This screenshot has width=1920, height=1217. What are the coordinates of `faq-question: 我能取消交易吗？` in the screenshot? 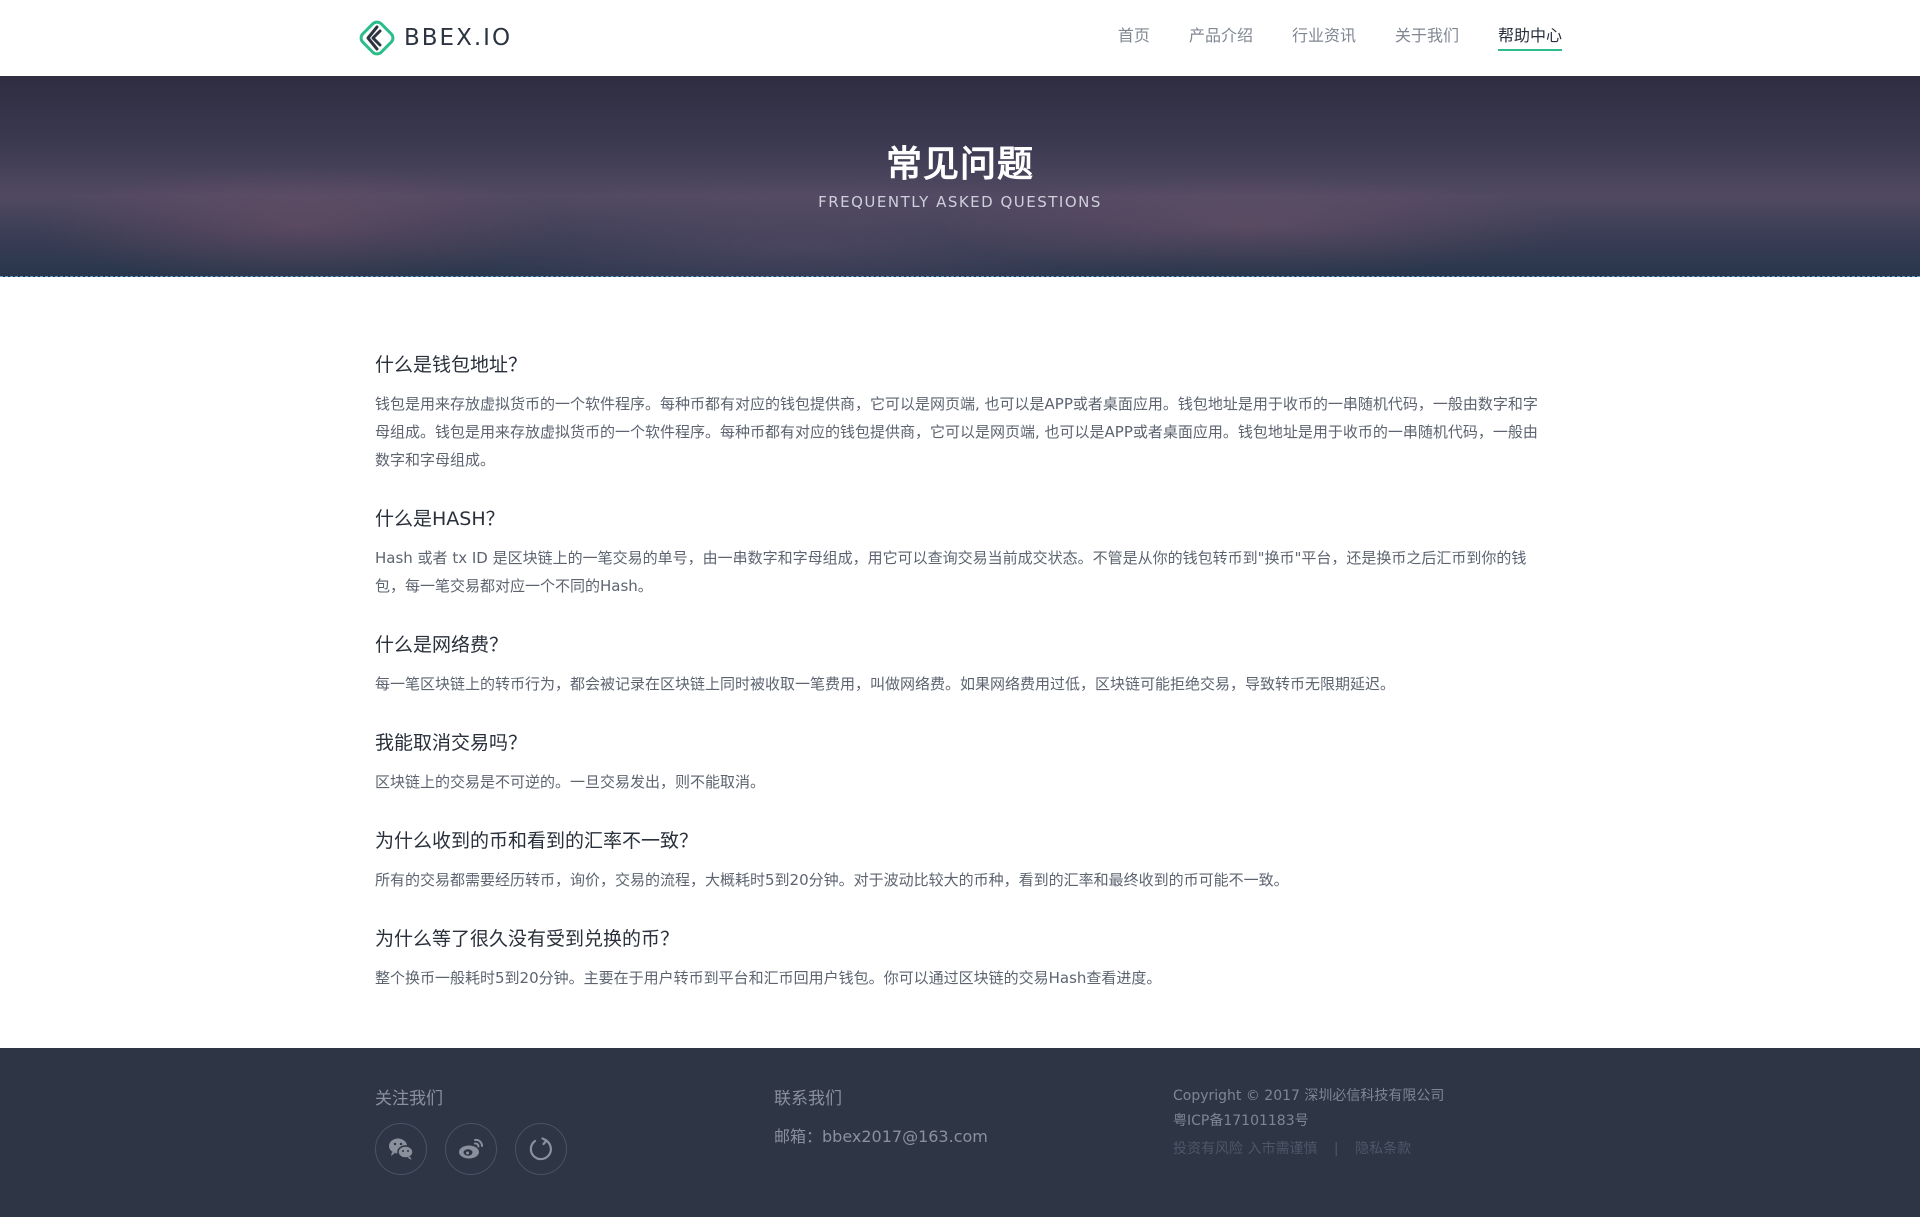 It's located at (451, 743).